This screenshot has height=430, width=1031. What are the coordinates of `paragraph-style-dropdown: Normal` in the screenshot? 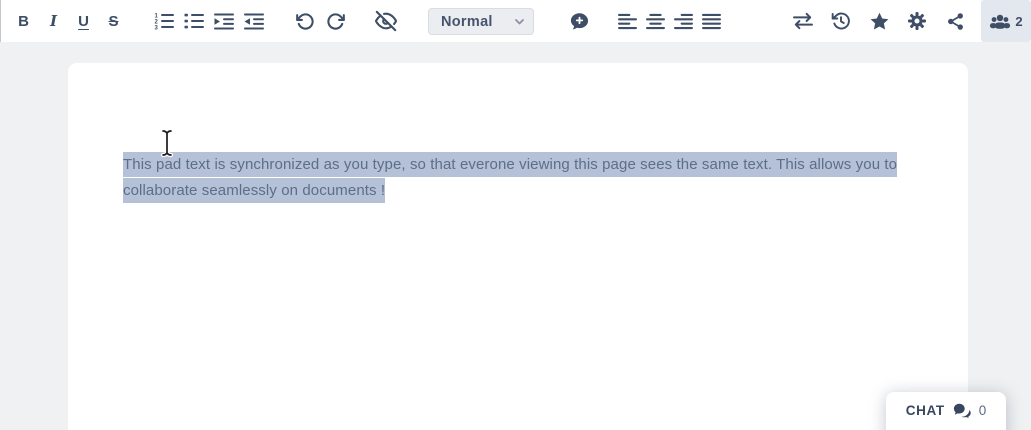 It's located at (481, 21).